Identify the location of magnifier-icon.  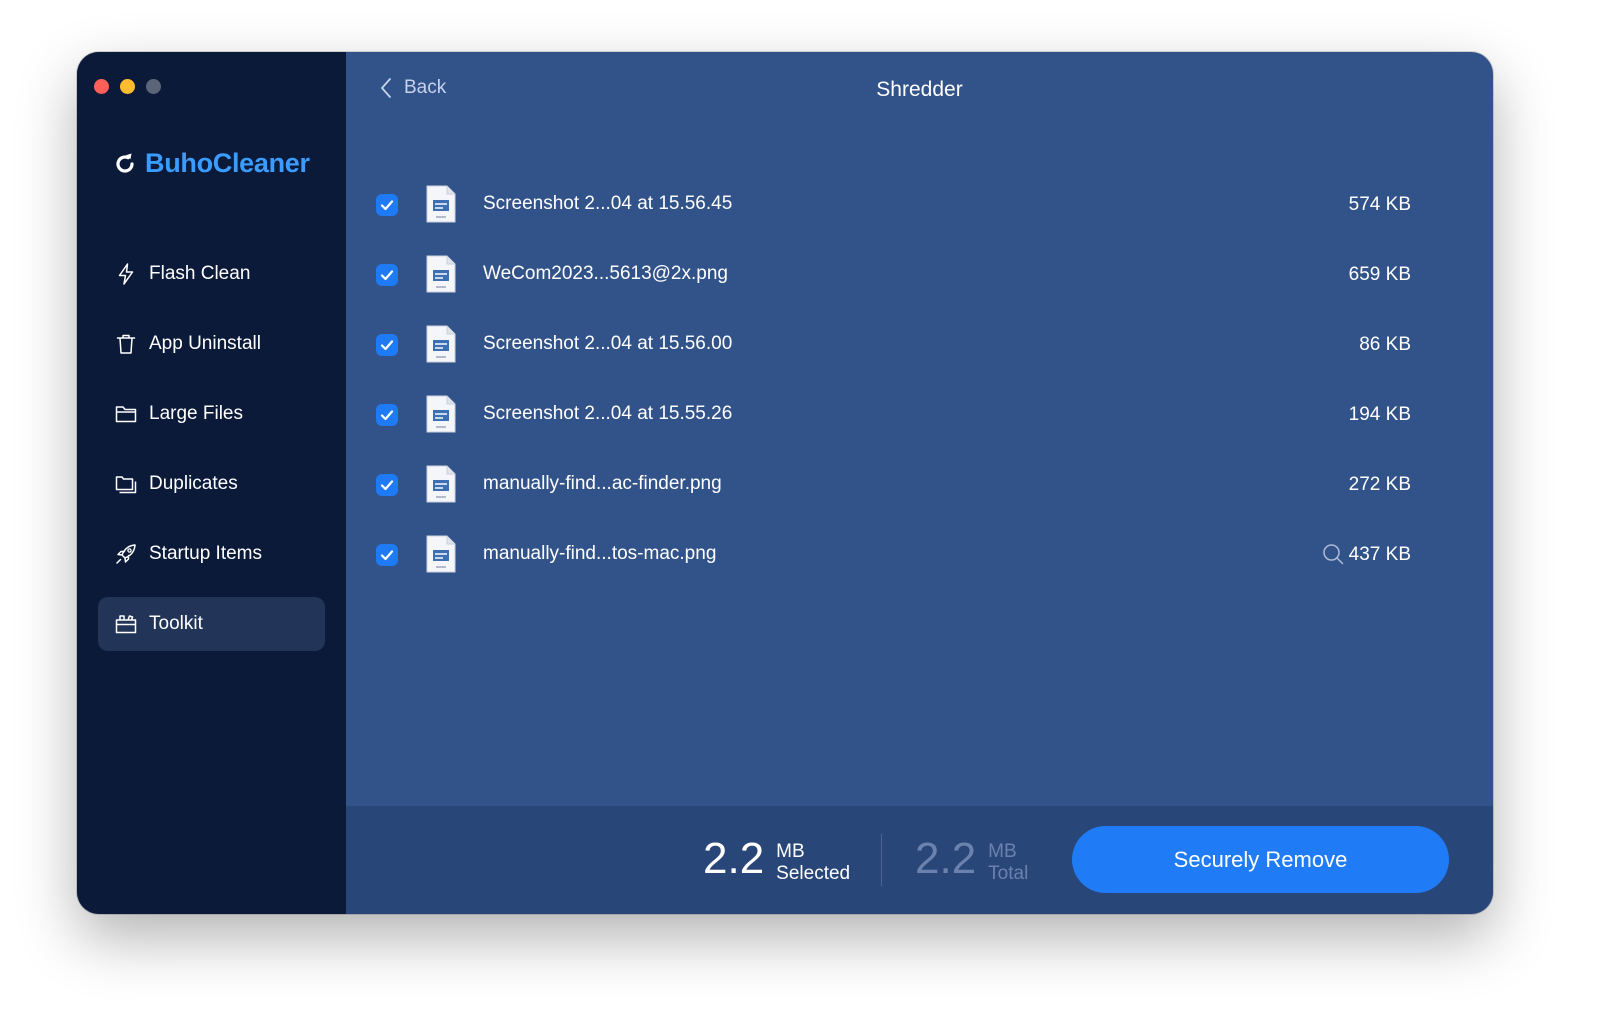
(1333, 554).